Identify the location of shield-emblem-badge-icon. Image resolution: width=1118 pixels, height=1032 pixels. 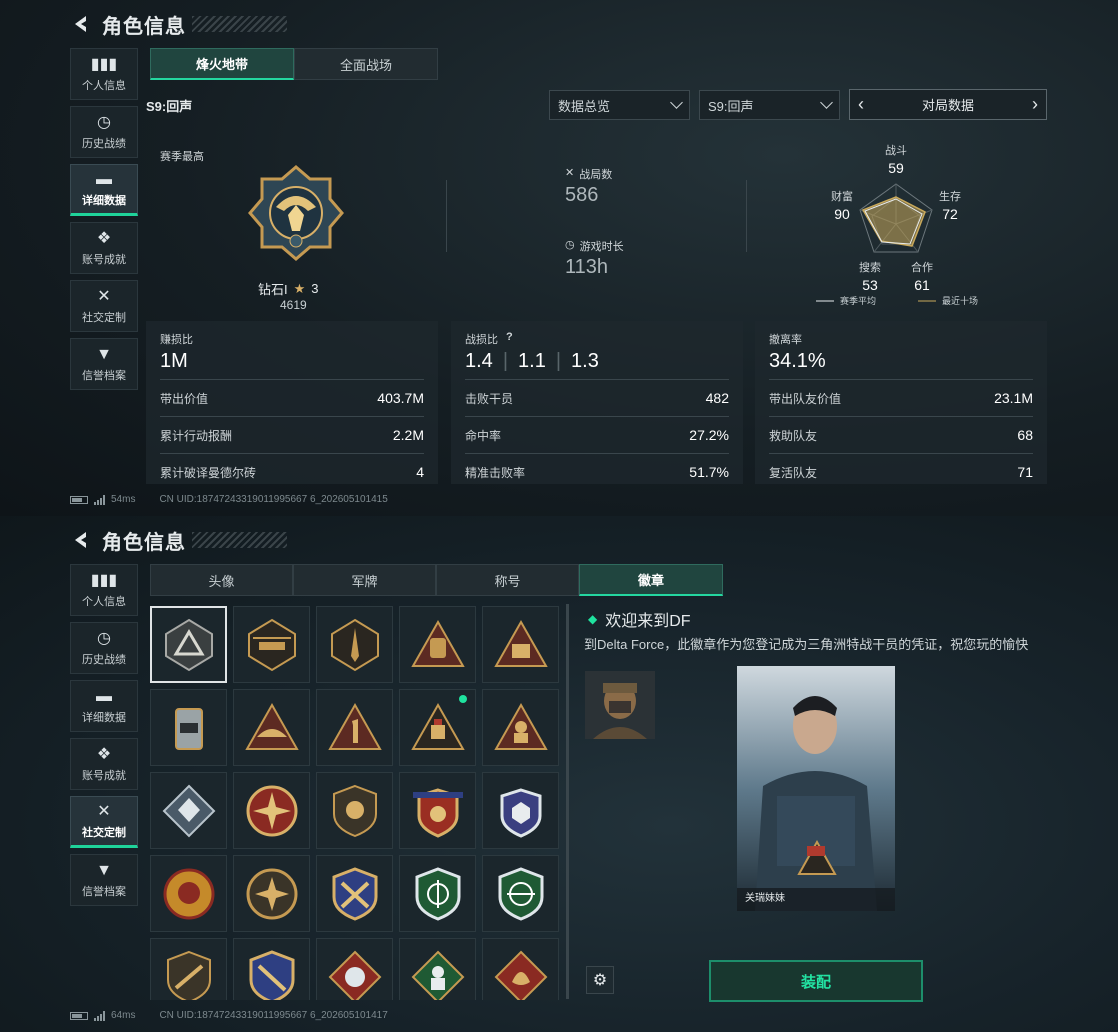
(354, 810).